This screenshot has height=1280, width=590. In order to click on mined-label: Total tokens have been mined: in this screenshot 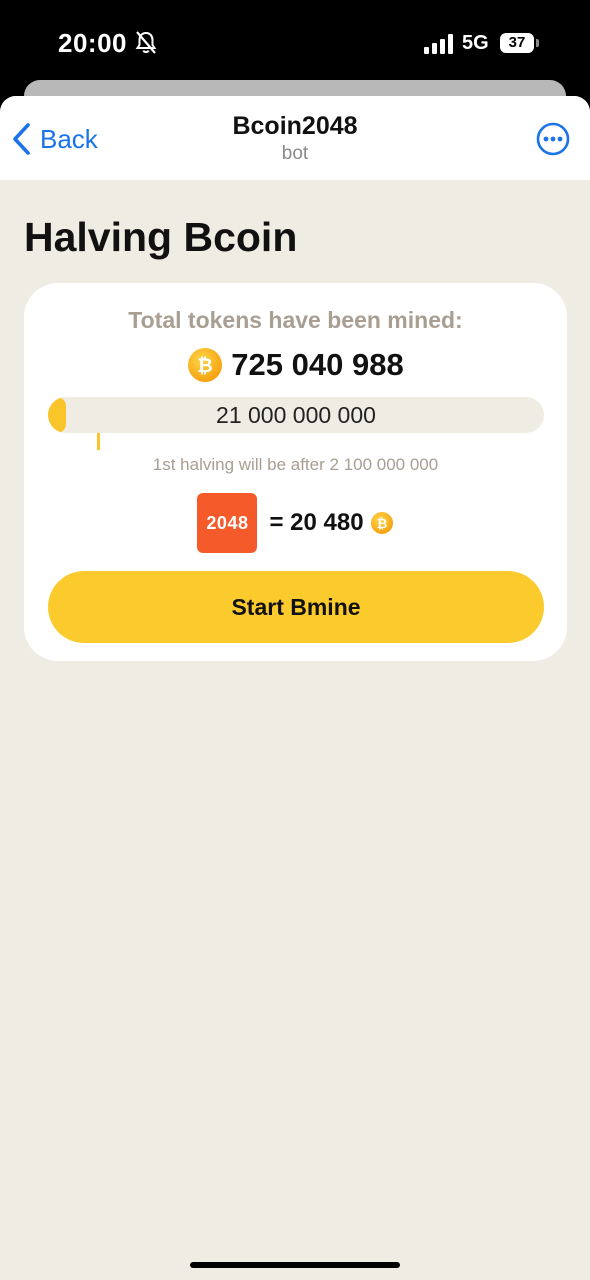, I will do `click(295, 320)`.